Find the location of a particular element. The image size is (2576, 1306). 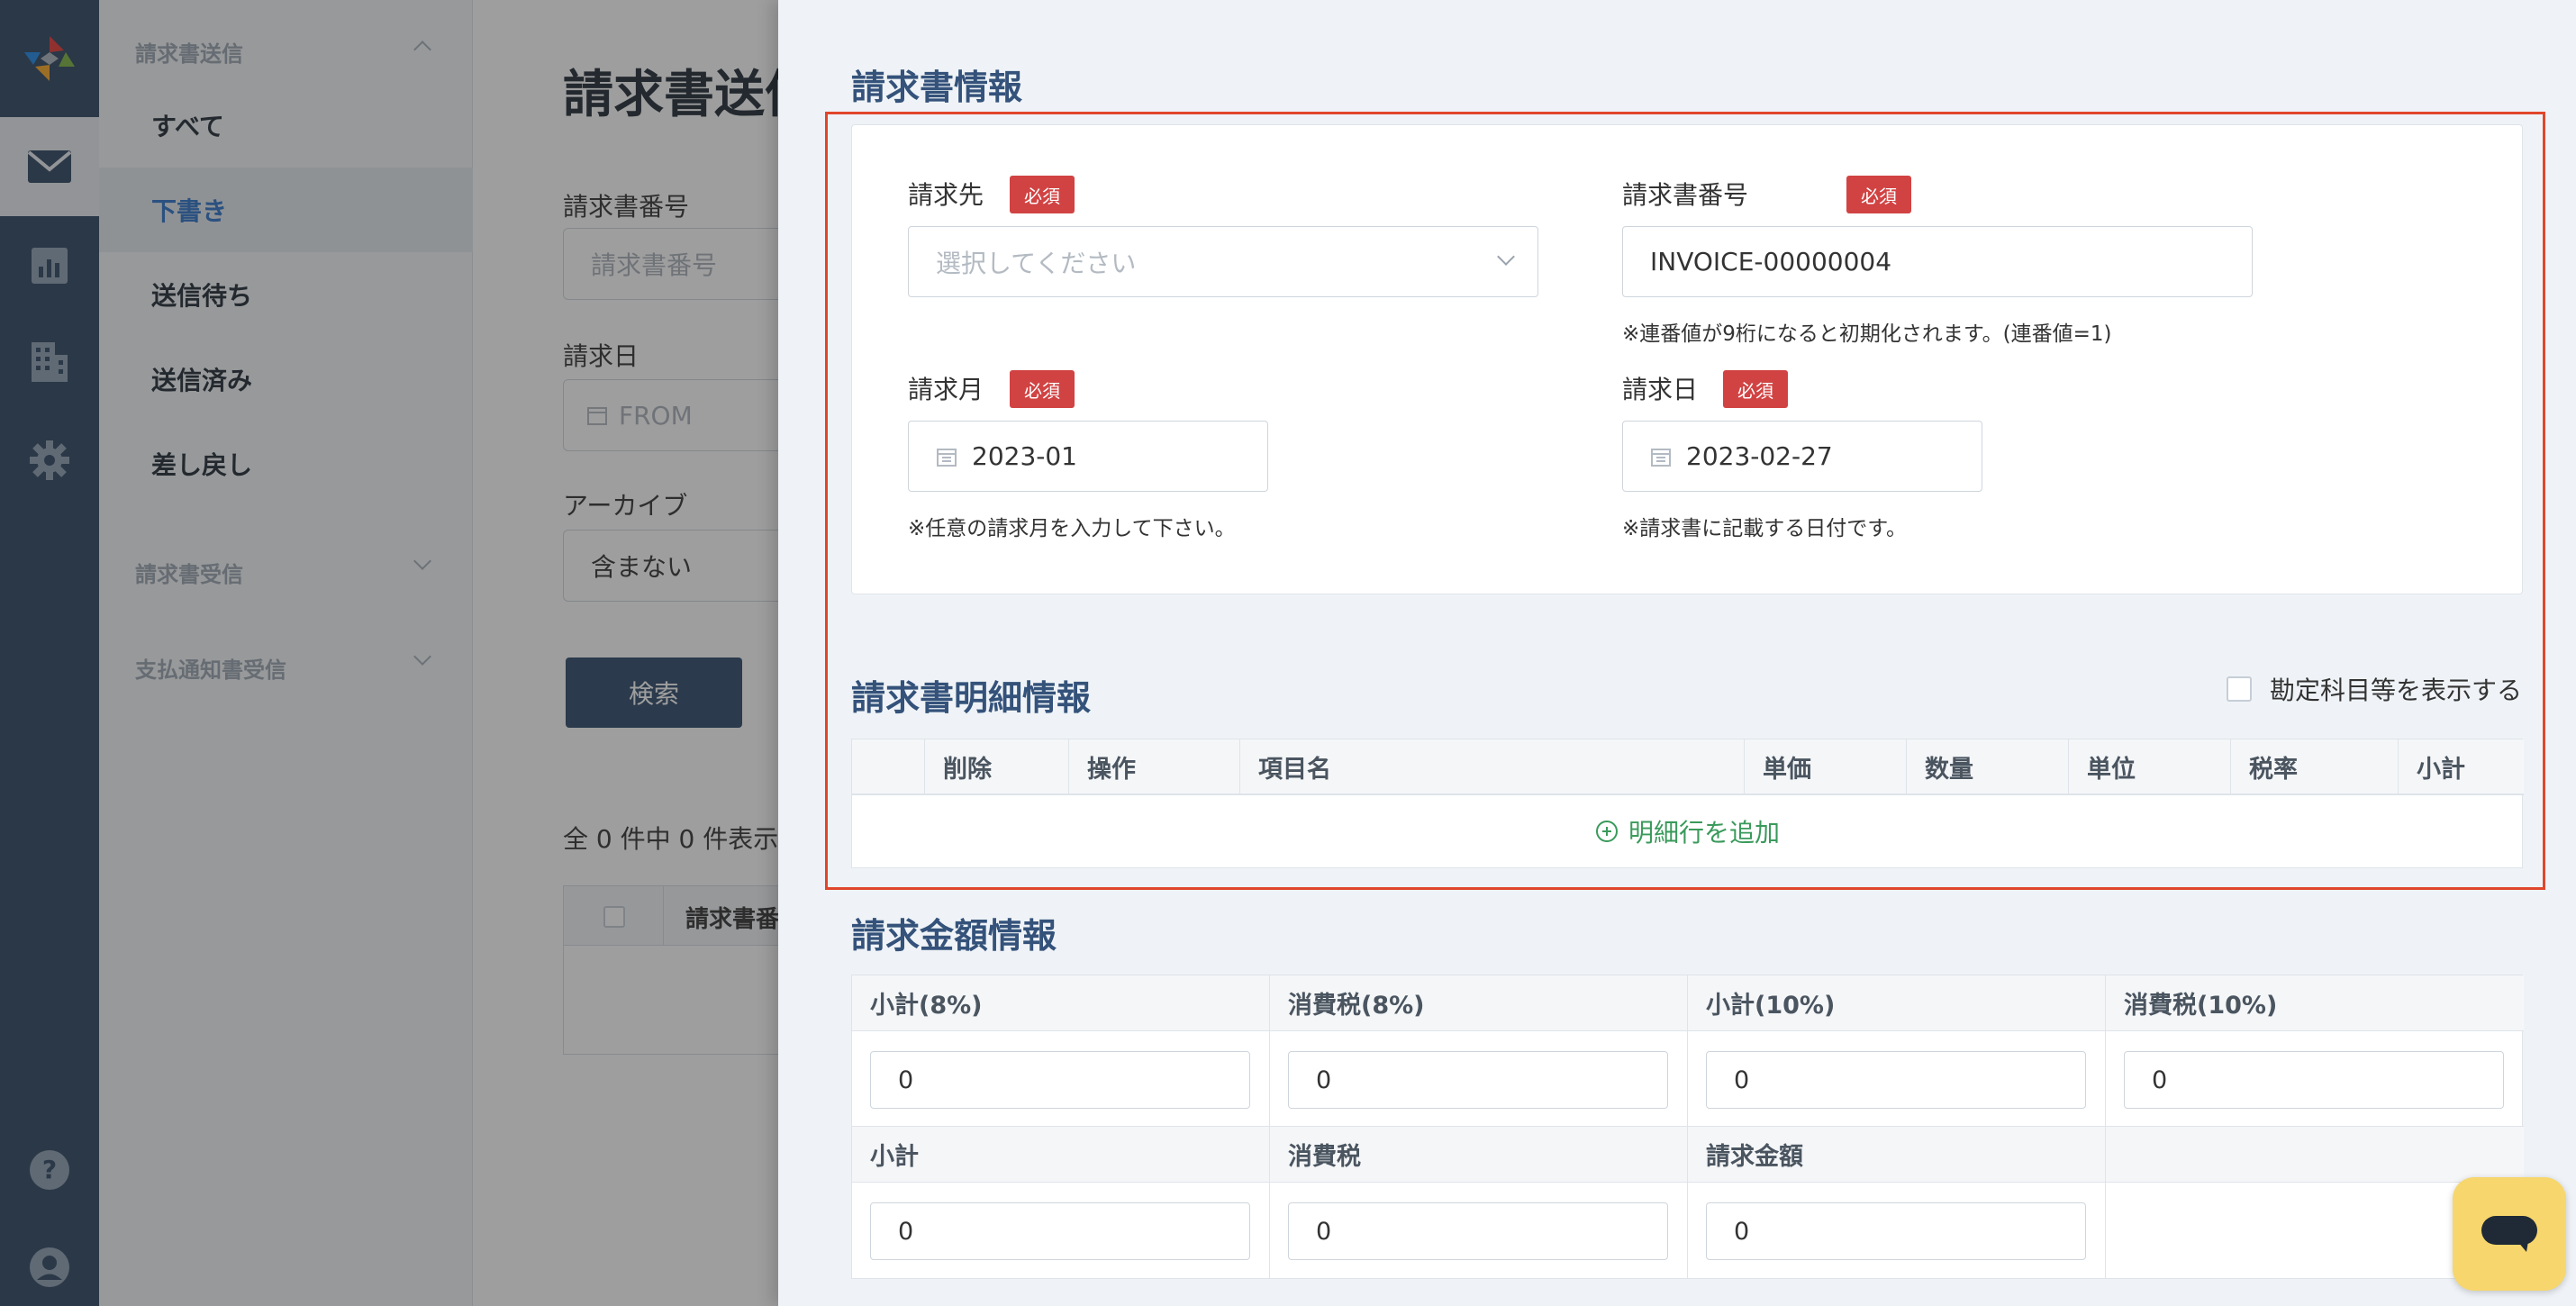

tax-8-label: 消費税(8%) is located at coordinates (1479, 1003).